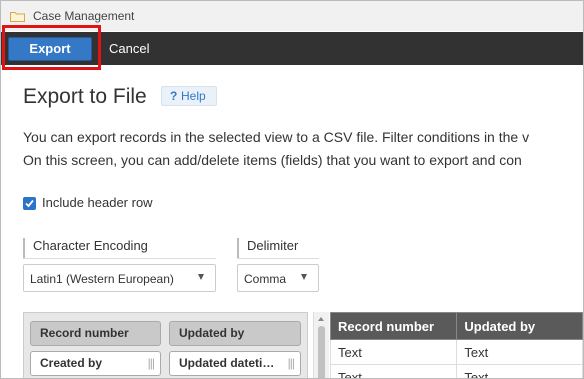 The image size is (584, 379). Describe the element at coordinates (85, 248) in the screenshot. I see `character-encoding-label: Character Encoding` at that location.